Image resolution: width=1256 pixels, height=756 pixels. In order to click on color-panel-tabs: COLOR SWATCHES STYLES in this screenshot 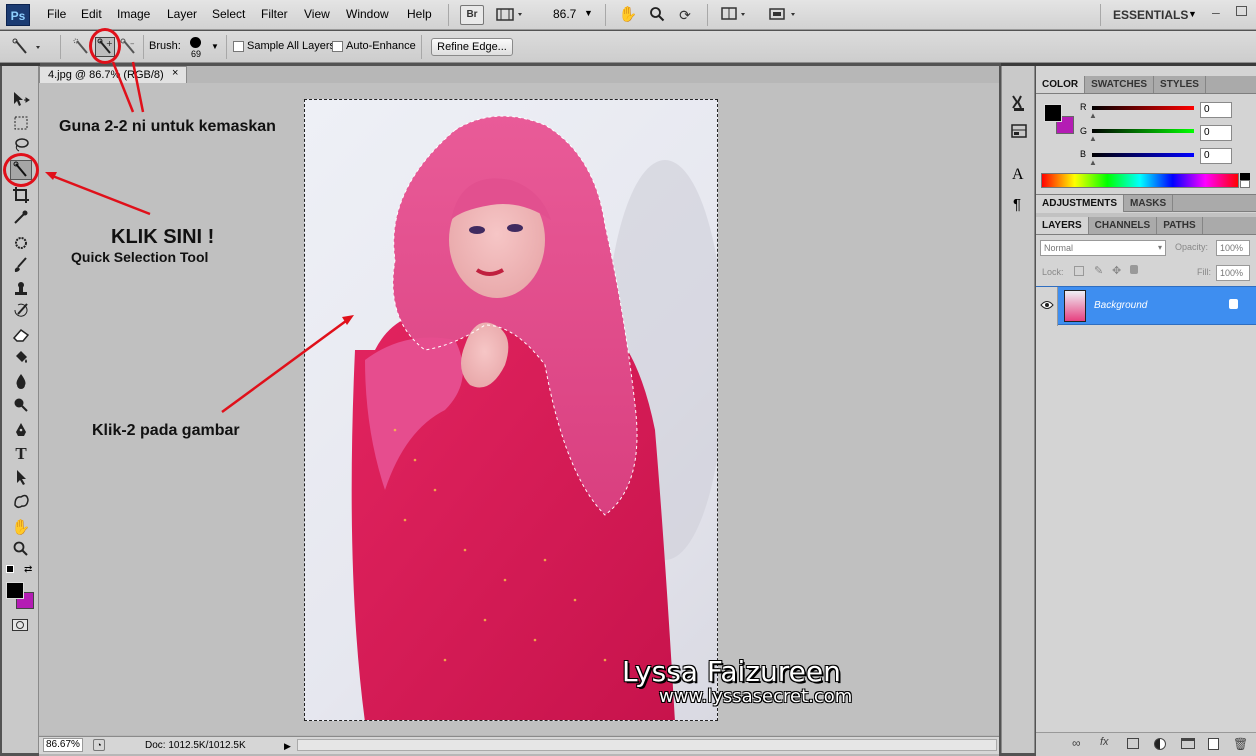, I will do `click(1146, 85)`.